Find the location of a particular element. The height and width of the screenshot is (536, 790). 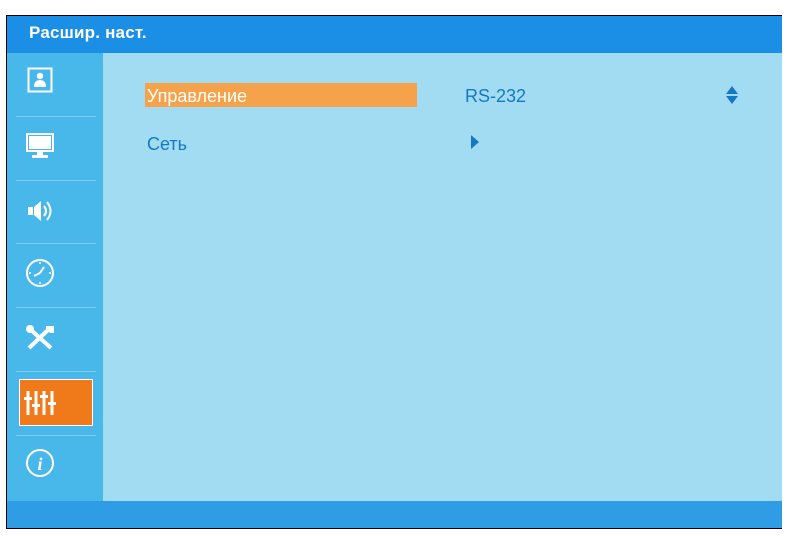

menu-item-control-value: RS-232 is located at coordinates (495, 96).